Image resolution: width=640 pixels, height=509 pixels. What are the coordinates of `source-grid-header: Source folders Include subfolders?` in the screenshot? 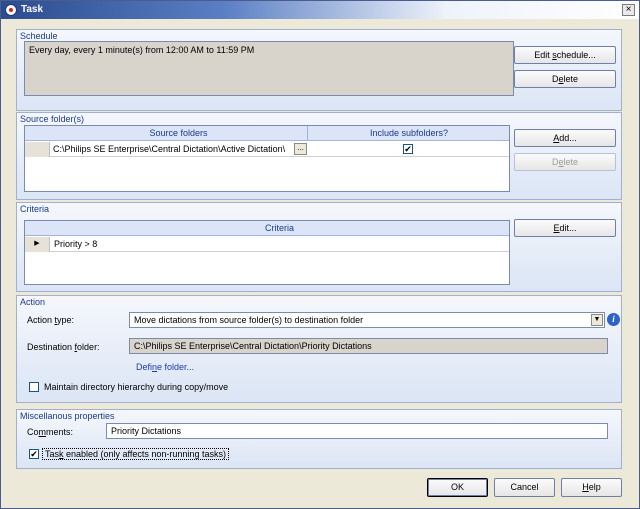 It's located at (267, 133).